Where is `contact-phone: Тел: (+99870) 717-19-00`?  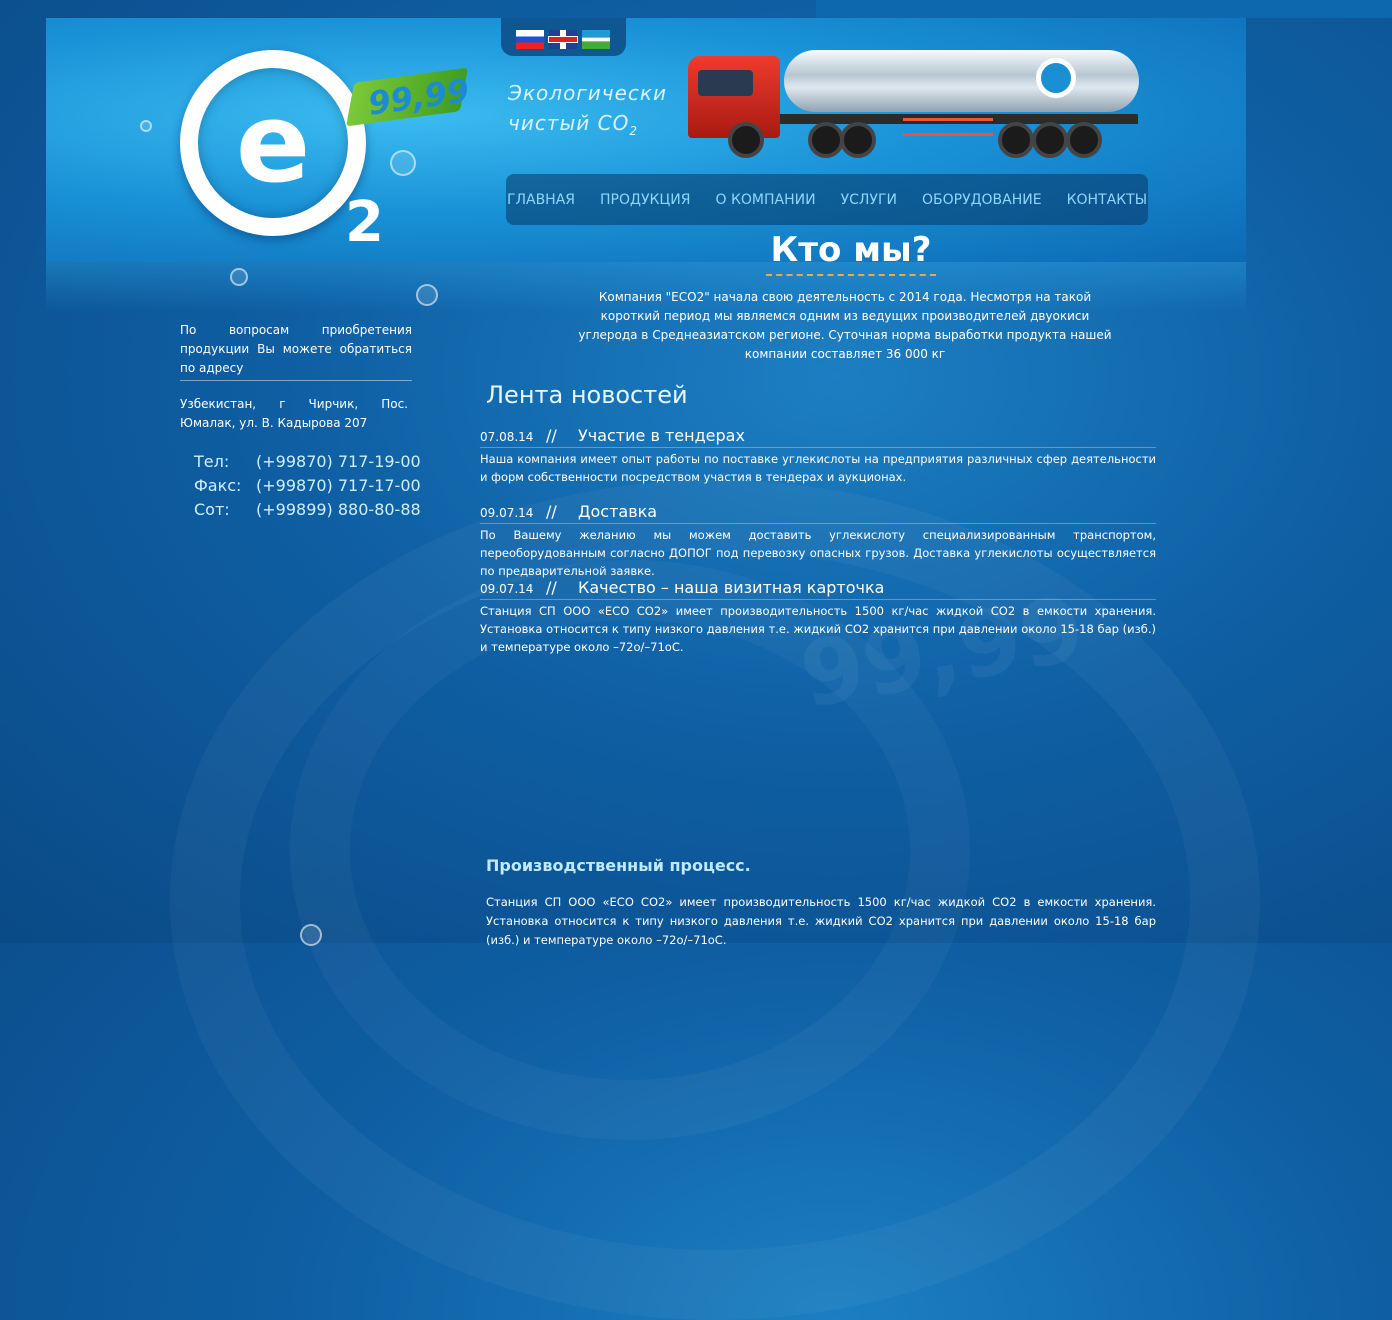
contact-phone: Тел: (+99870) 717-19-00 is located at coordinates (307, 462).